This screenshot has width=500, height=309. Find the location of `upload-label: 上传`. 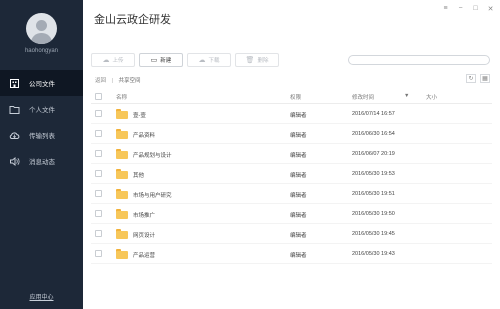

upload-label: 上传 is located at coordinates (118, 61).